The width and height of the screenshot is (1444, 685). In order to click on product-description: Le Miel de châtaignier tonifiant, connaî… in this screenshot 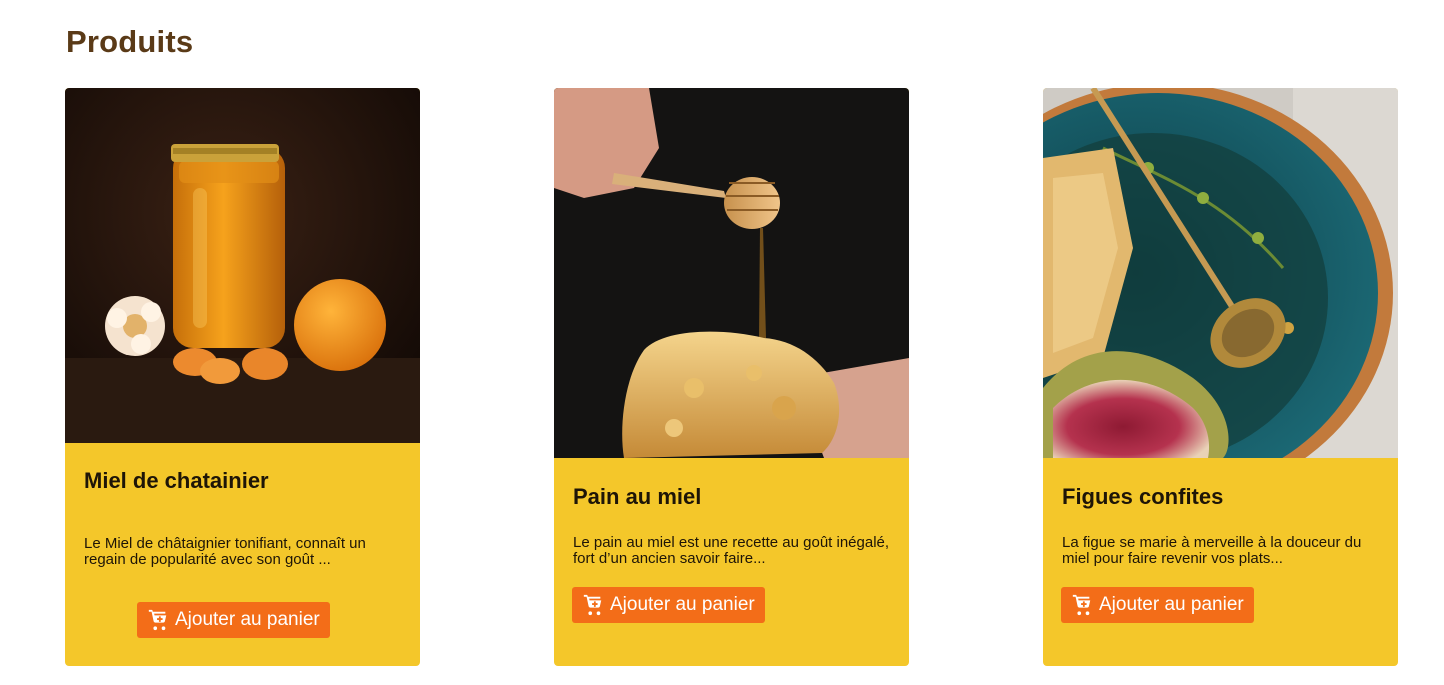, I will do `click(225, 551)`.